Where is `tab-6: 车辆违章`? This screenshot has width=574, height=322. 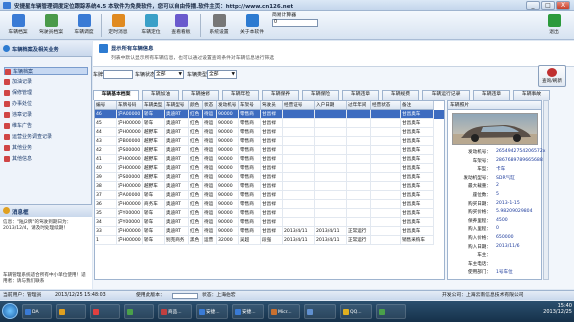 tab-6: 车辆违章 is located at coordinates (360, 95).